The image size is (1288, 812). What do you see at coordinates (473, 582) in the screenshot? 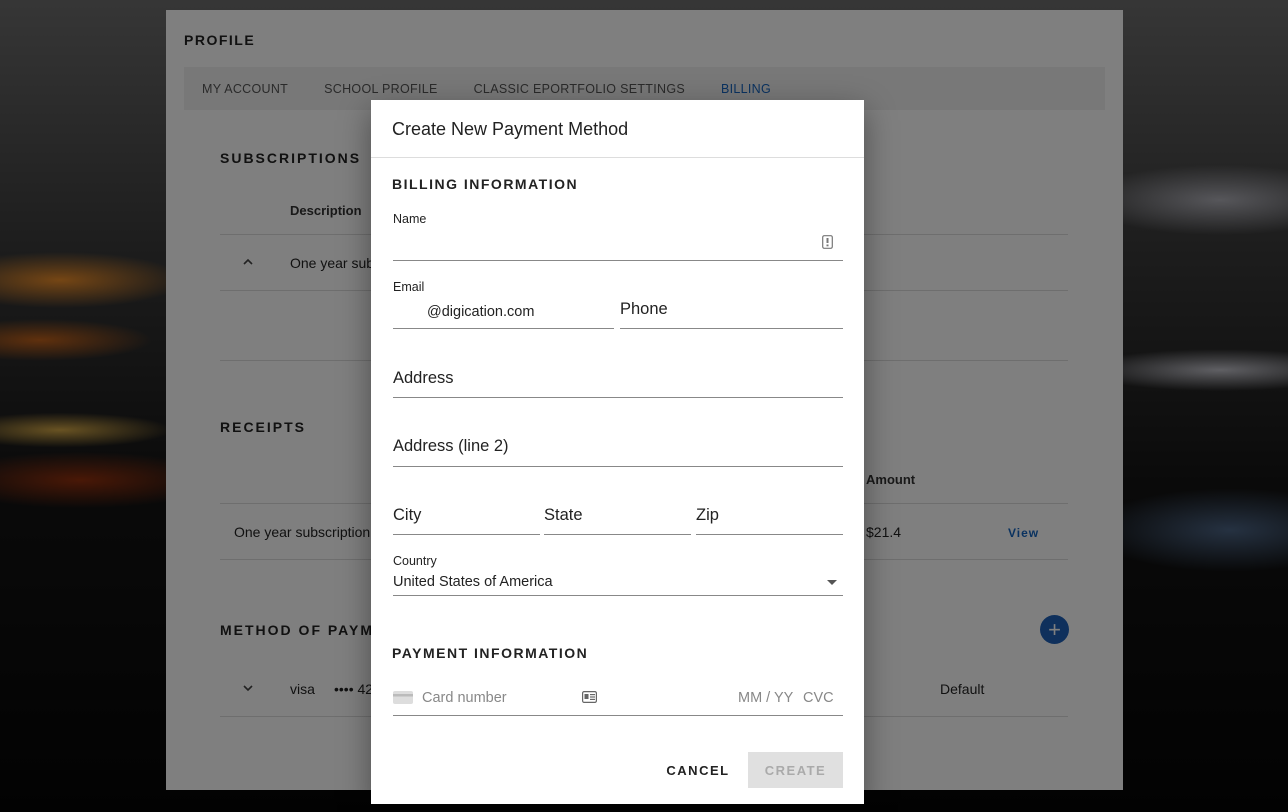
I see `country-value: United States of America` at bounding box center [473, 582].